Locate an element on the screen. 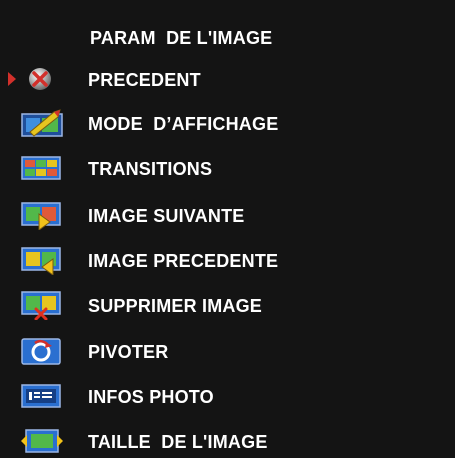  transitions-icon is located at coordinates (41, 168).